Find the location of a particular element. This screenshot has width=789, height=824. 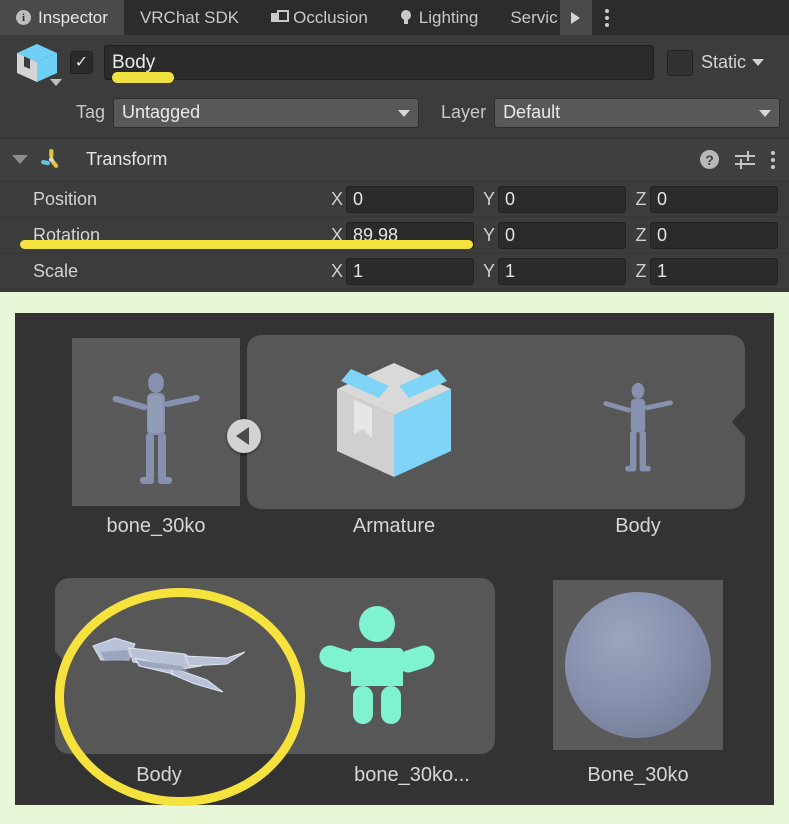

tab-services: Servic is located at coordinates (526, 17).